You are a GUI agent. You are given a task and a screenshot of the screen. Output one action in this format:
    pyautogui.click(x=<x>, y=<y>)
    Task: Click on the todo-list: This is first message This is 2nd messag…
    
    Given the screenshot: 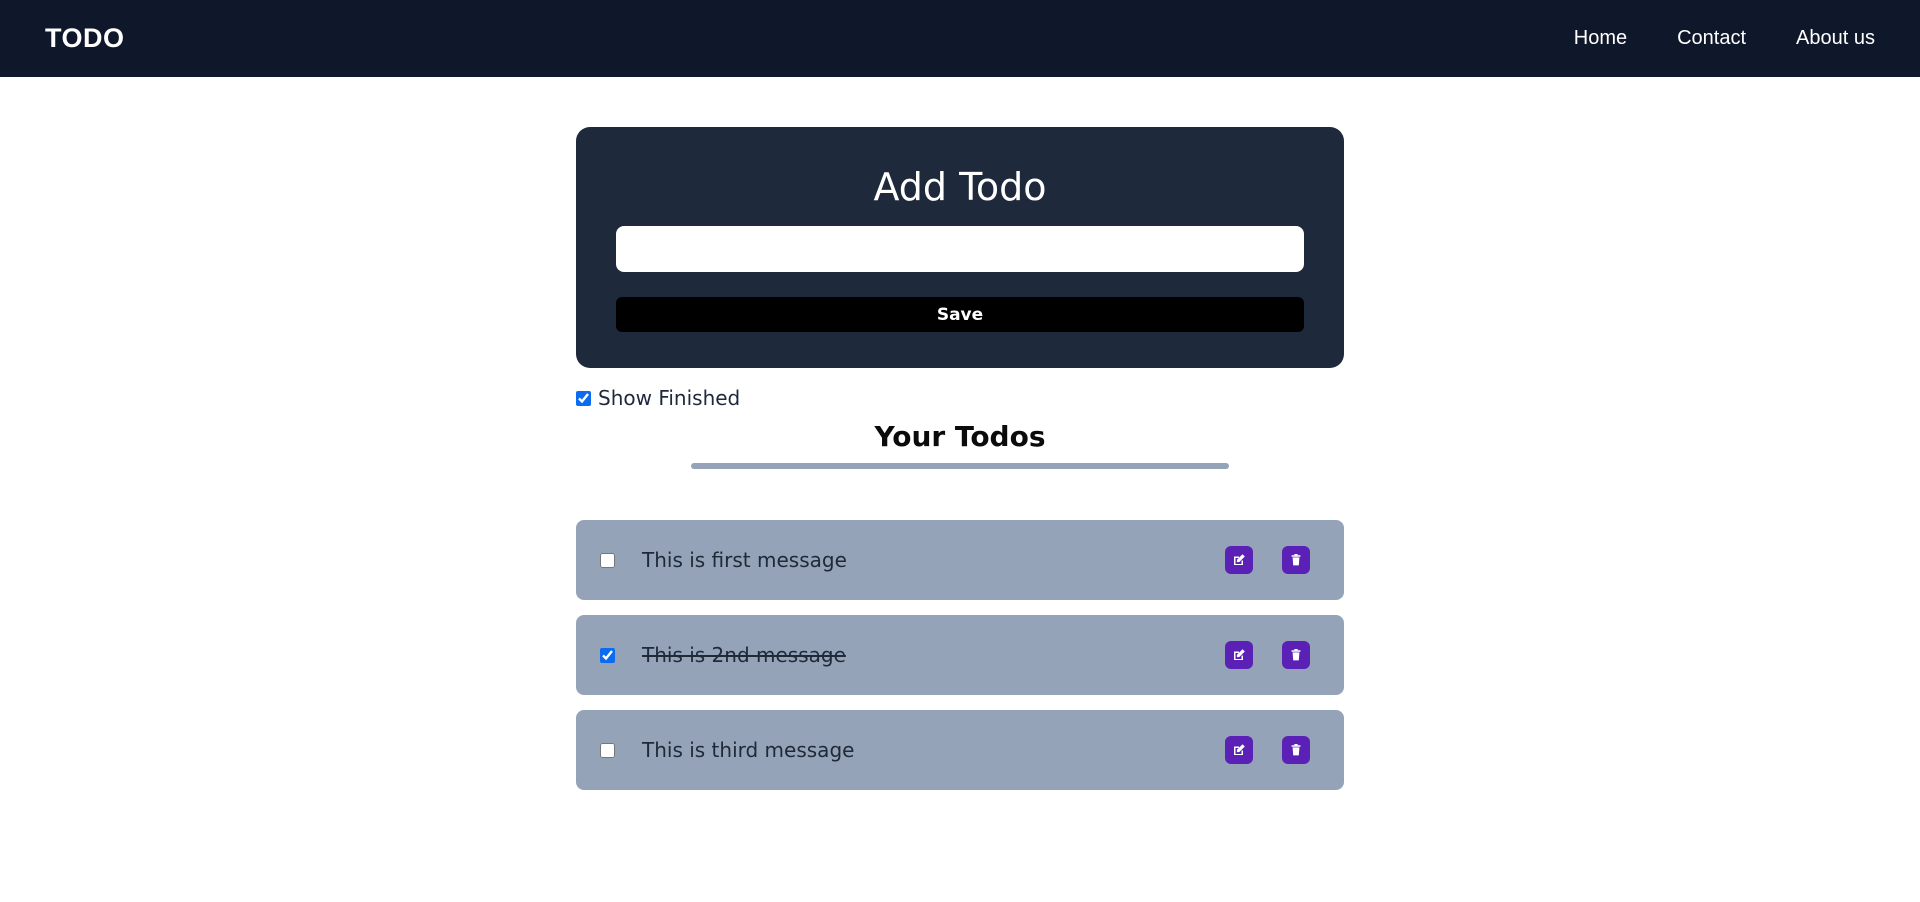 What is the action you would take?
    pyautogui.click(x=960, y=662)
    